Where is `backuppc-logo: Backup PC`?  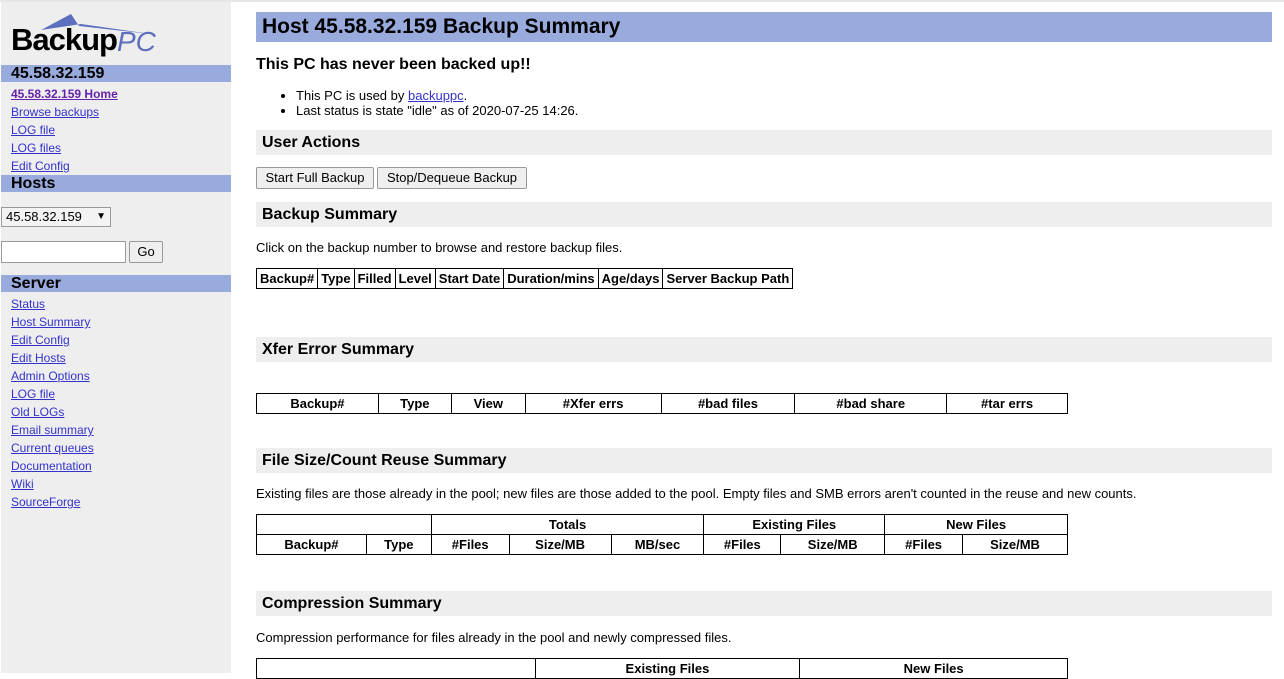
backuppc-logo: Backup PC is located at coordinates (83, 35).